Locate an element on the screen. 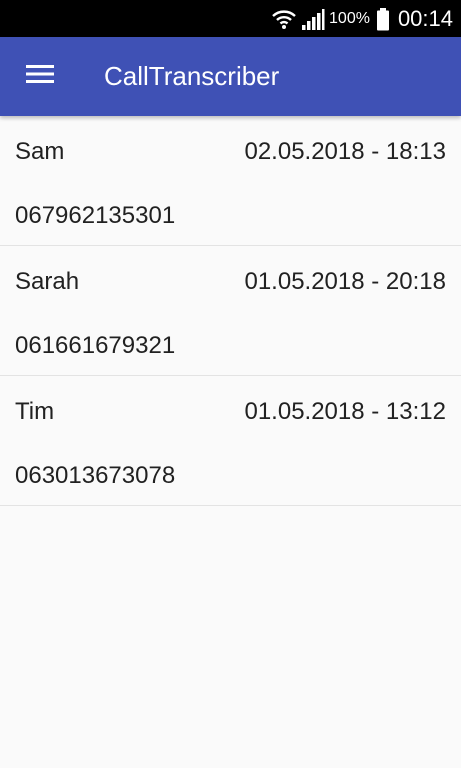 The image size is (461, 768). caller-number: 067962135301 is located at coordinates (95, 215).